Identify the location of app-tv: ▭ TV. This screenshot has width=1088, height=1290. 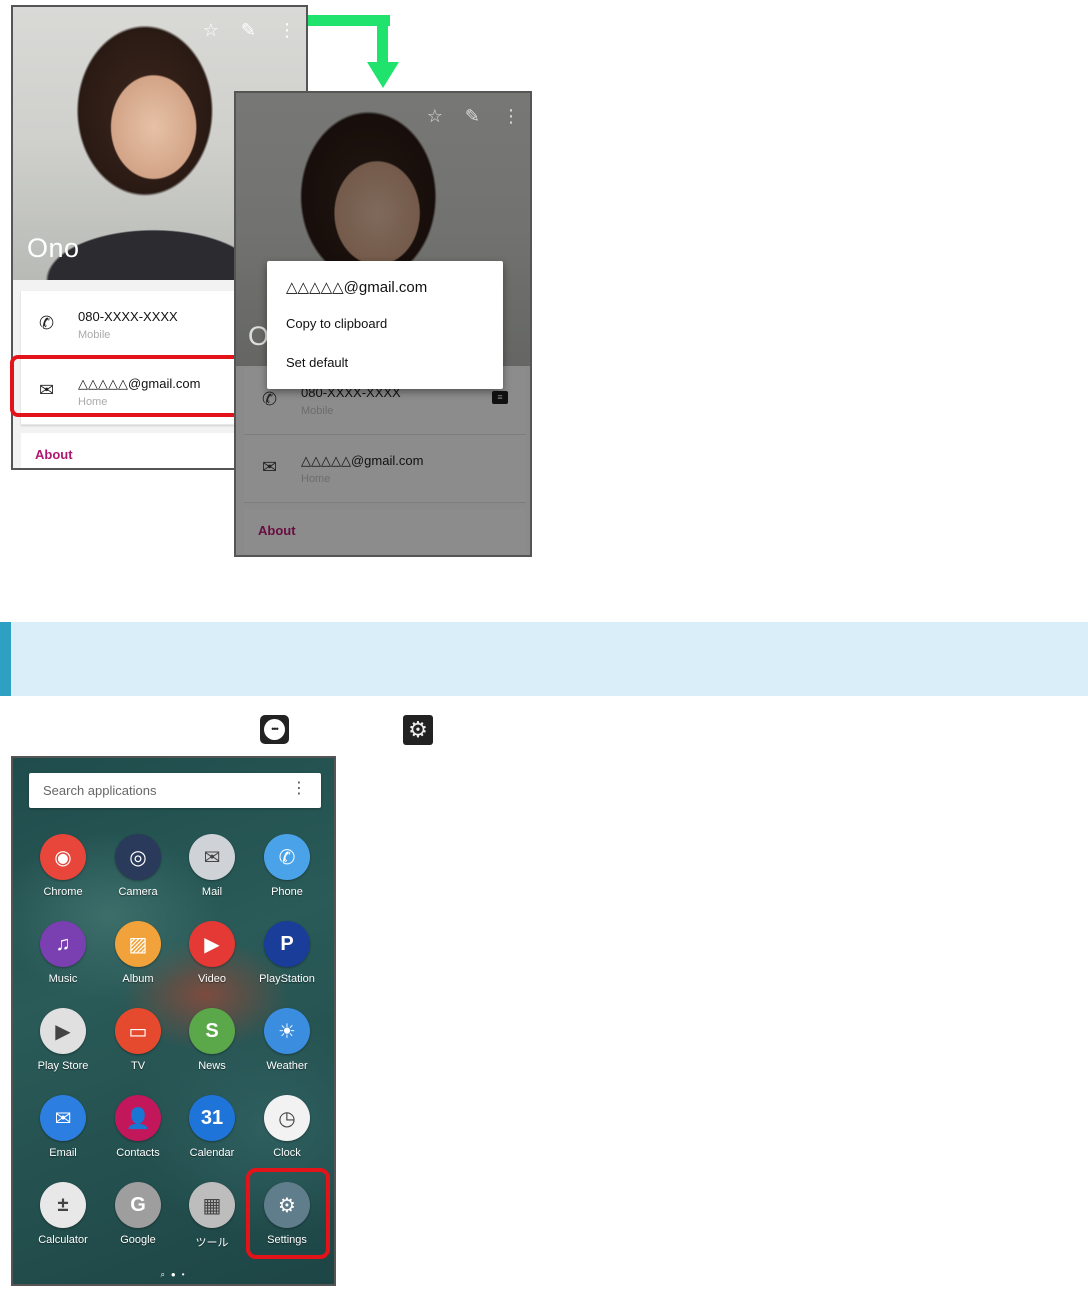
(138, 1048).